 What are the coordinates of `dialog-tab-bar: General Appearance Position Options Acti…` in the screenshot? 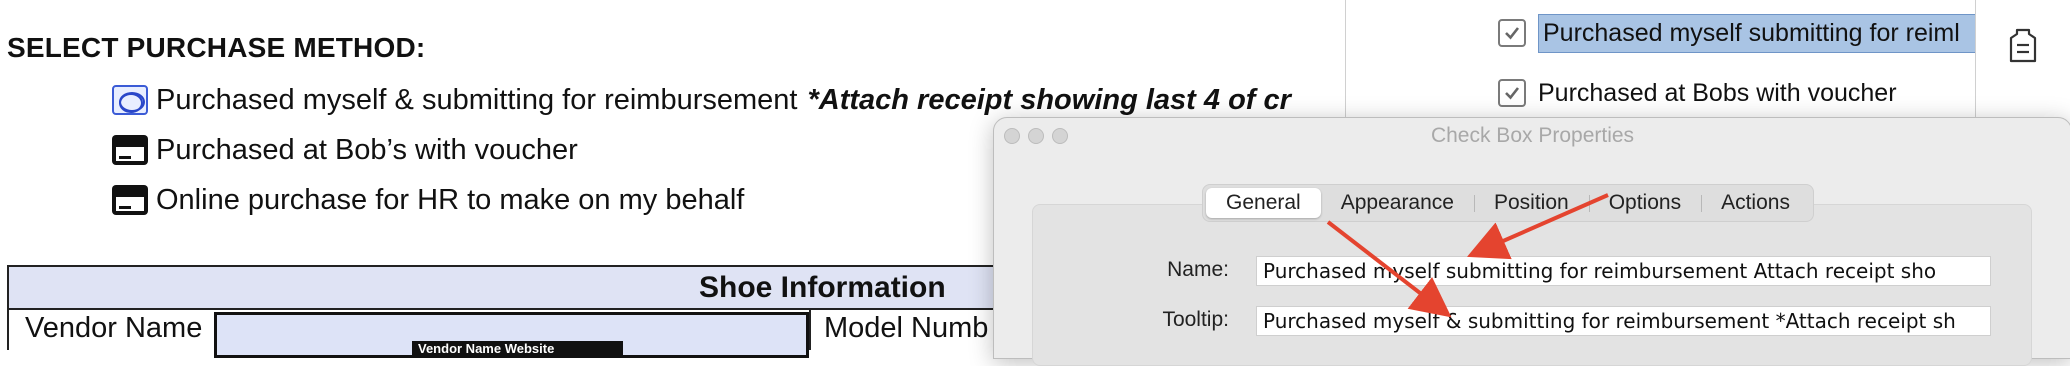 It's located at (1508, 203).